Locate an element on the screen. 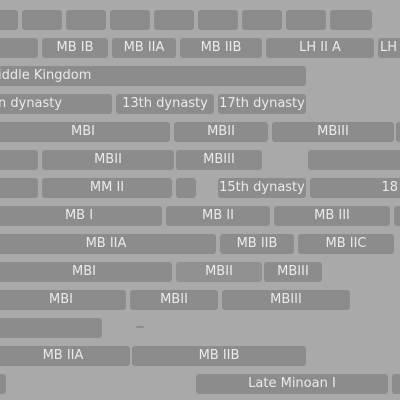 This screenshot has height=400, width=400. row-02: MB IB MB IIA MB IIB LH II A LH is located at coordinates (200, 48).